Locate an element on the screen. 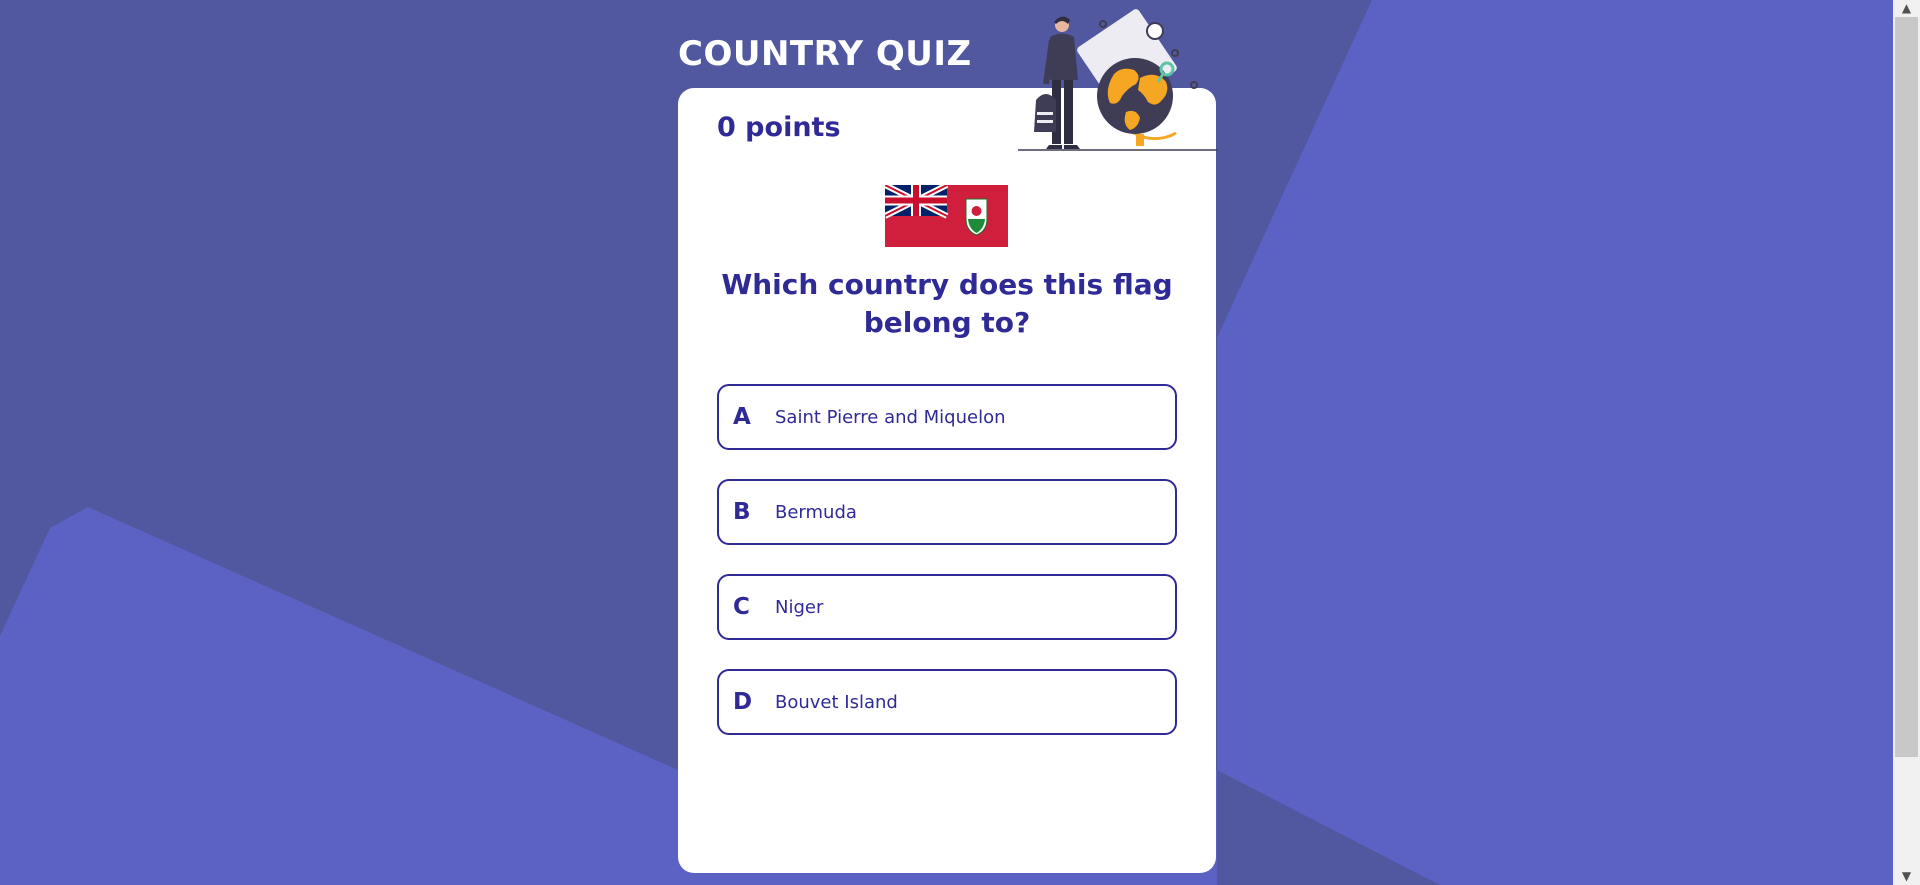 This screenshot has height=885, width=1920. scrollbar-thumb is located at coordinates (1906, 387).